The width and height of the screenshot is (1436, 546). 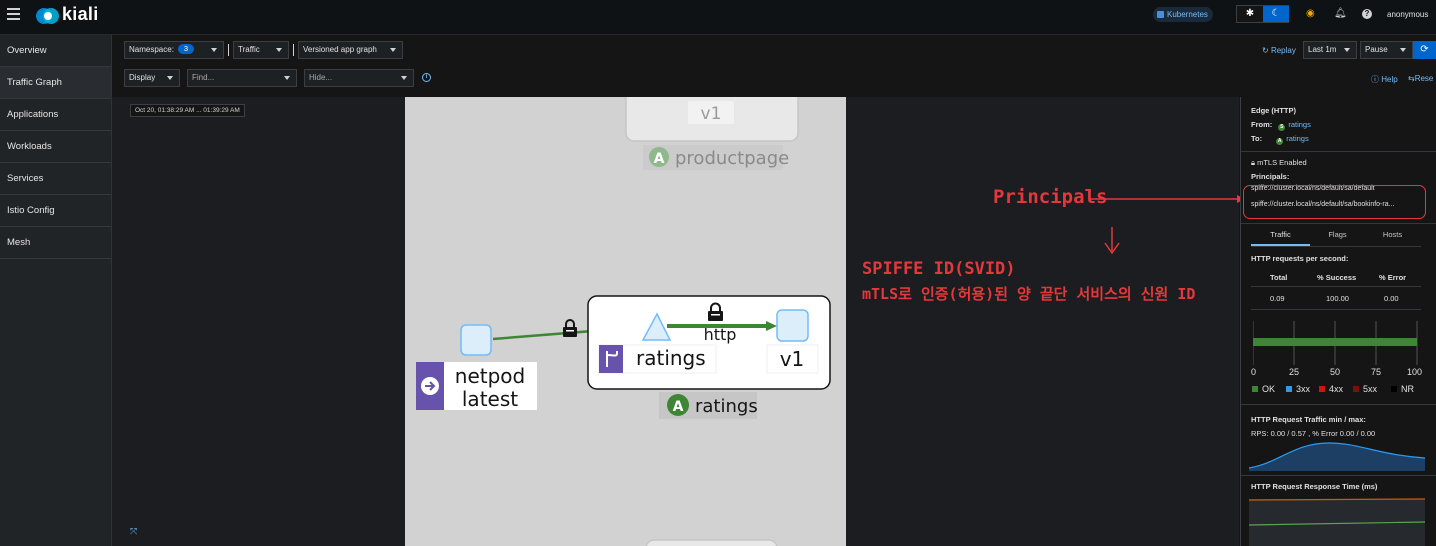 What do you see at coordinates (1257, 138) in the screenshot?
I see `to-label: To:` at bounding box center [1257, 138].